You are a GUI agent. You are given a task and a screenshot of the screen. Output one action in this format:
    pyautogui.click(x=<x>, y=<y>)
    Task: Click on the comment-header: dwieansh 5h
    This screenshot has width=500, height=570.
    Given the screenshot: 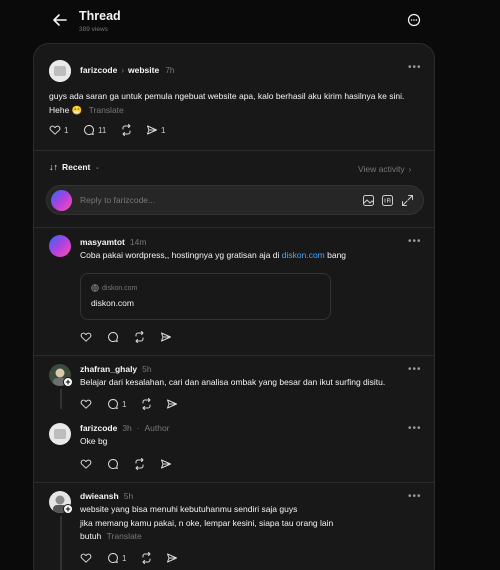 What is the action you would take?
    pyautogui.click(x=106, y=496)
    